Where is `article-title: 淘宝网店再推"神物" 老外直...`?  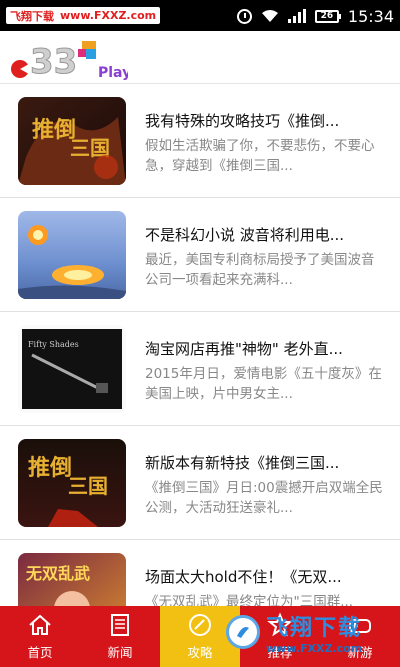 article-title: 淘宝网店再推"神物" 老外直... is located at coordinates (244, 349).